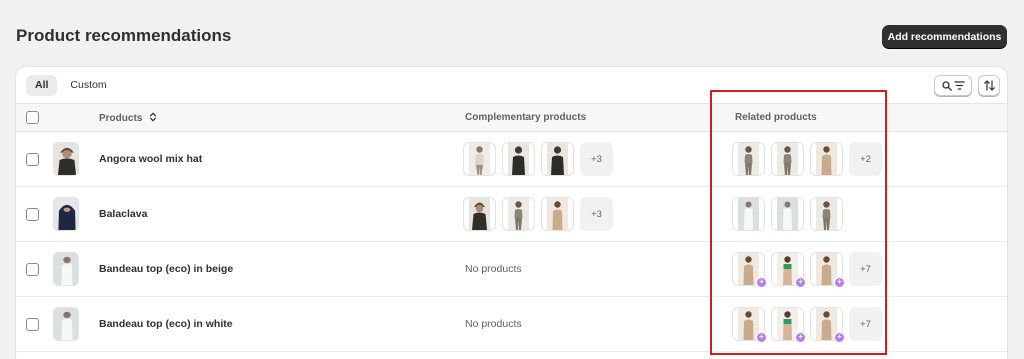  I want to click on column-products: Products, so click(128, 118).